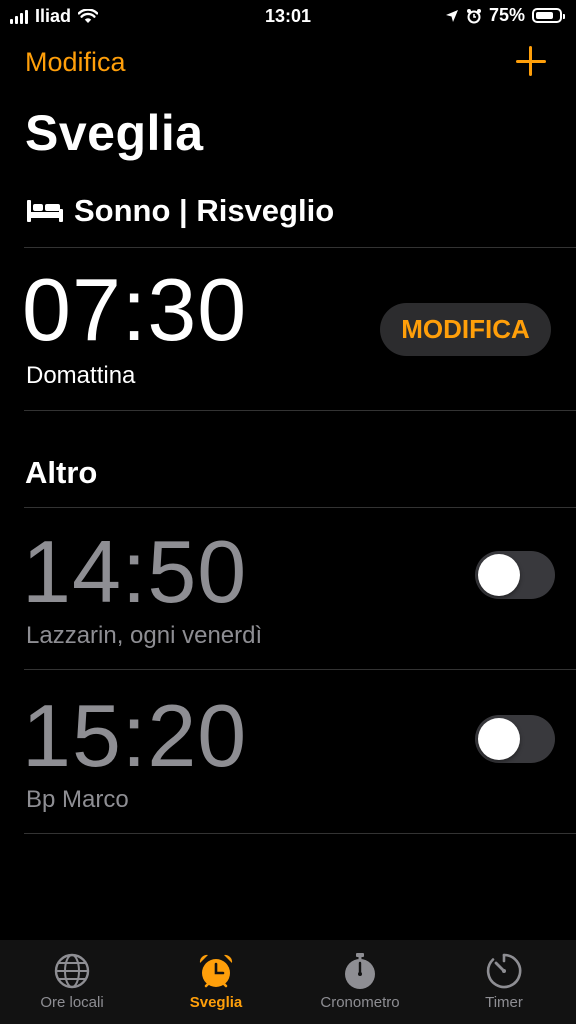  I want to click on sleep-header-label: Sonno | Risveglio, so click(204, 210).